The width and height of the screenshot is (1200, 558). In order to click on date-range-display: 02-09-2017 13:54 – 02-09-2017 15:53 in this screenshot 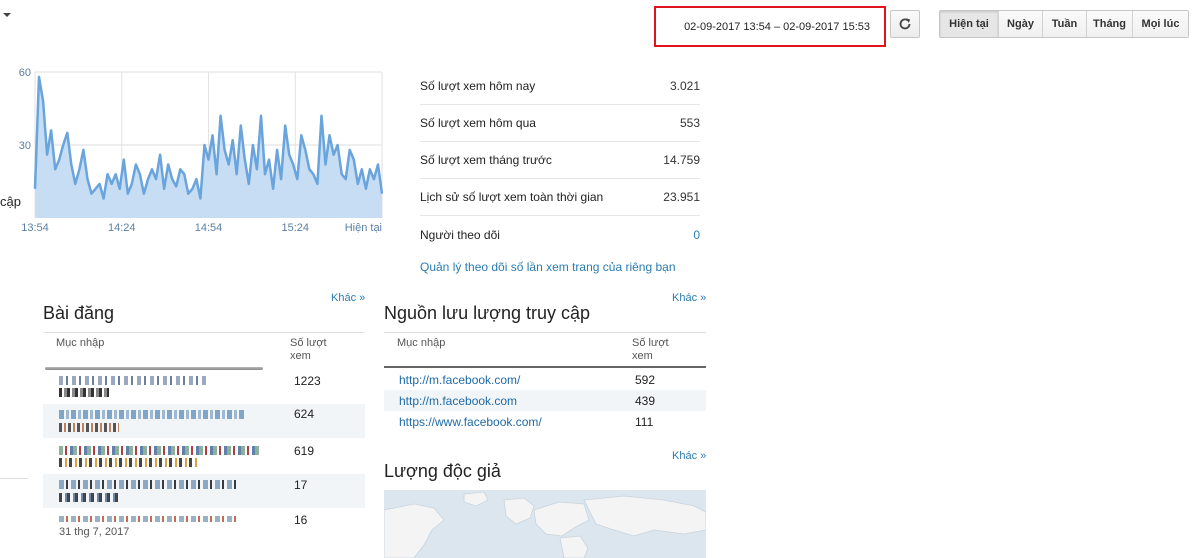, I will do `click(770, 26)`.